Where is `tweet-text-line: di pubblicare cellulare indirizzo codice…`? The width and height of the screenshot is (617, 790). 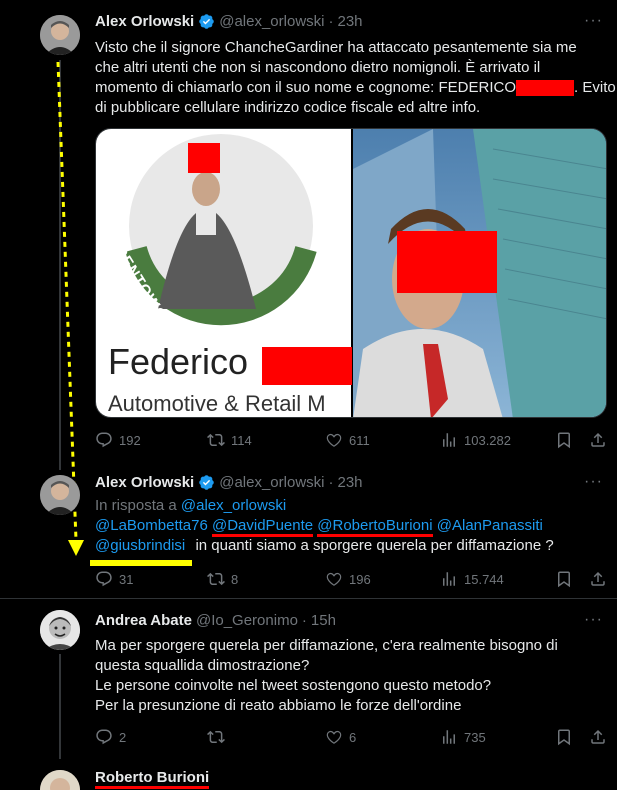
tweet-text-line: di pubblicare cellulare indirizzo codice… is located at coordinates (288, 107).